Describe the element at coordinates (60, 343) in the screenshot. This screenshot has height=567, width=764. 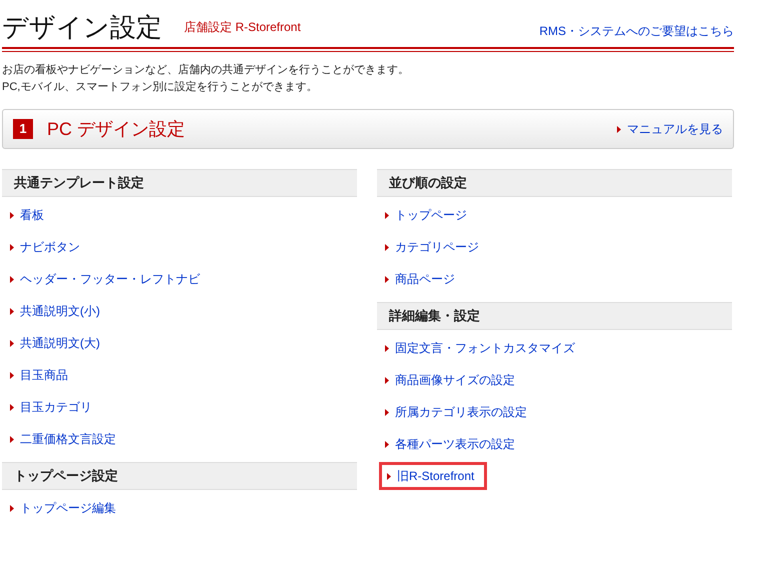
I see `nav-link: 共通説明文(大)` at that location.